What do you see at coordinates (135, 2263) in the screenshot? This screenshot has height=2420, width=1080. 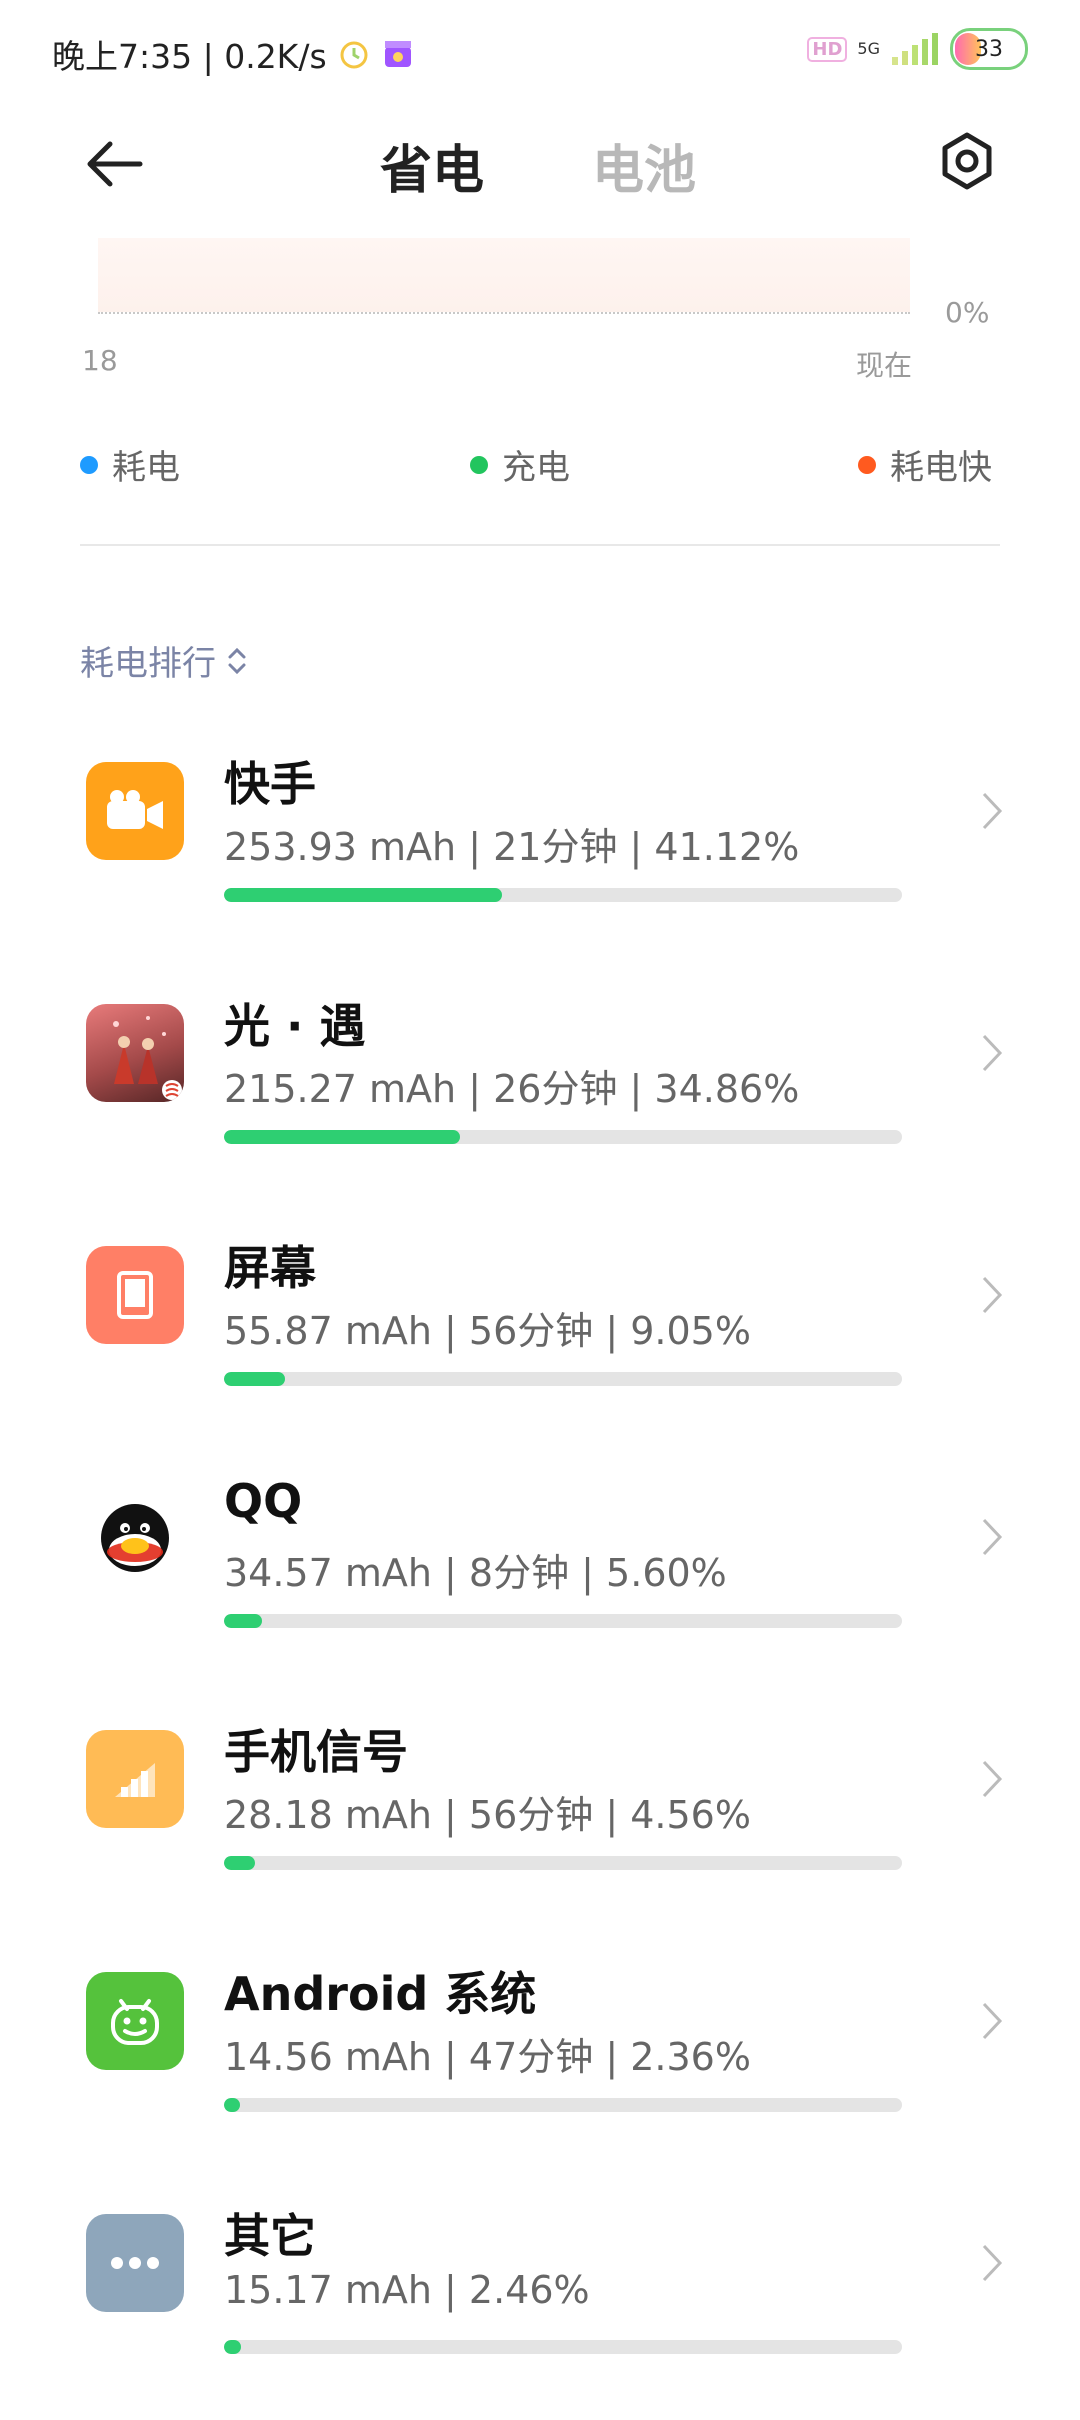 I see `more-icon` at bounding box center [135, 2263].